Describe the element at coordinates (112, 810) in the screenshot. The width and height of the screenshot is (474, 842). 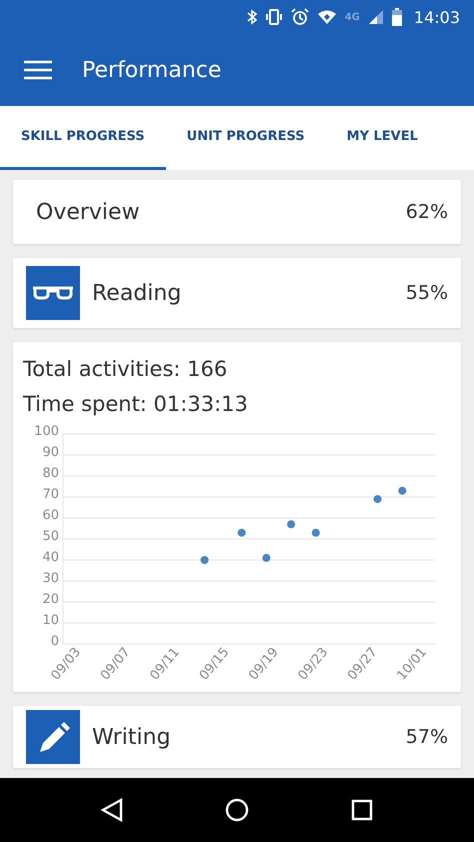
I see `back-icon` at that location.